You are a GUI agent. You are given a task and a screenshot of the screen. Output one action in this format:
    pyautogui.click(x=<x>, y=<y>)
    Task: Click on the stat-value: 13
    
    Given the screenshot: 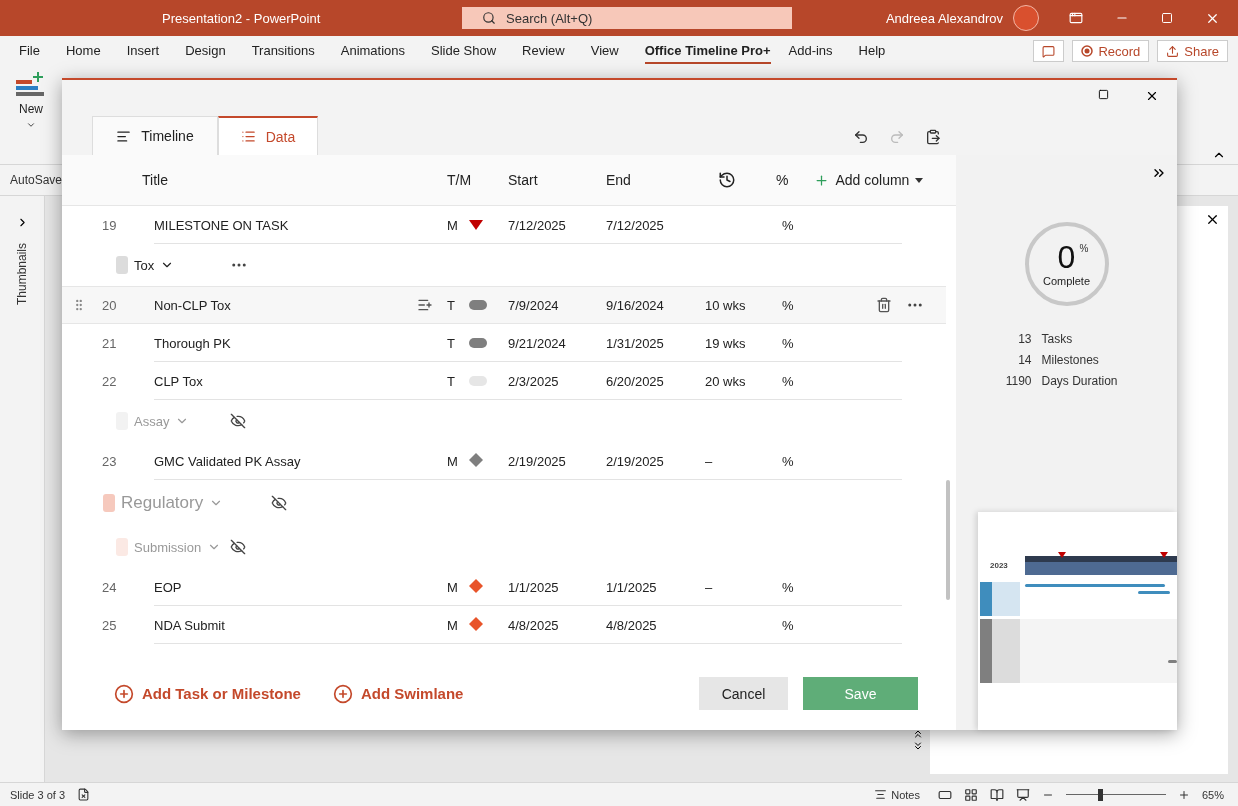 What is the action you would take?
    pyautogui.click(x=1024, y=339)
    